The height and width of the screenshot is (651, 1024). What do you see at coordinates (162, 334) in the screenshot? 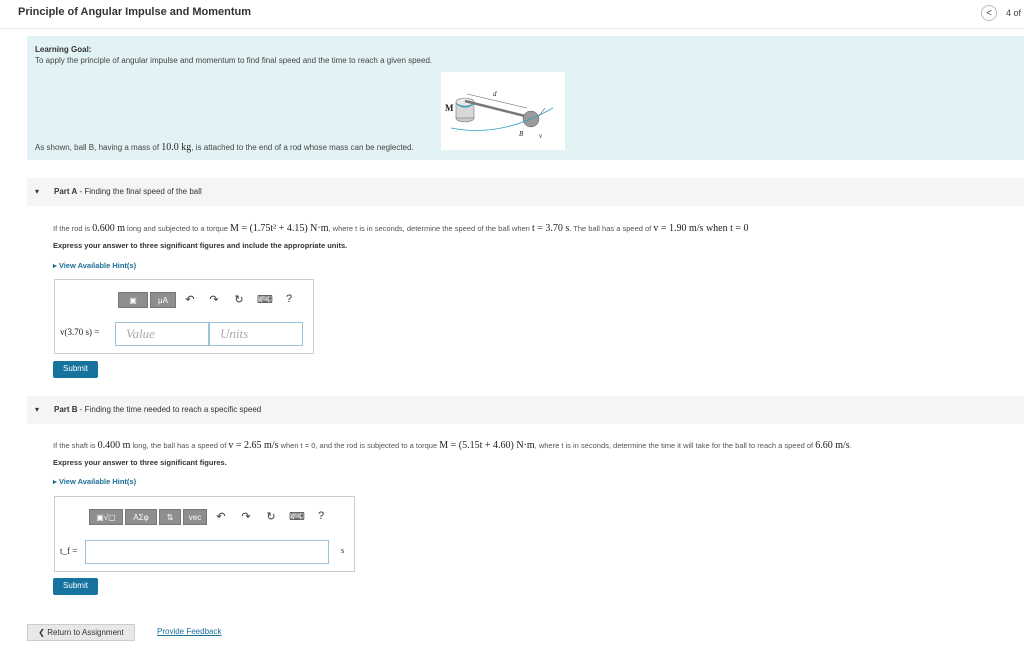
I see `value-input: Value` at bounding box center [162, 334].